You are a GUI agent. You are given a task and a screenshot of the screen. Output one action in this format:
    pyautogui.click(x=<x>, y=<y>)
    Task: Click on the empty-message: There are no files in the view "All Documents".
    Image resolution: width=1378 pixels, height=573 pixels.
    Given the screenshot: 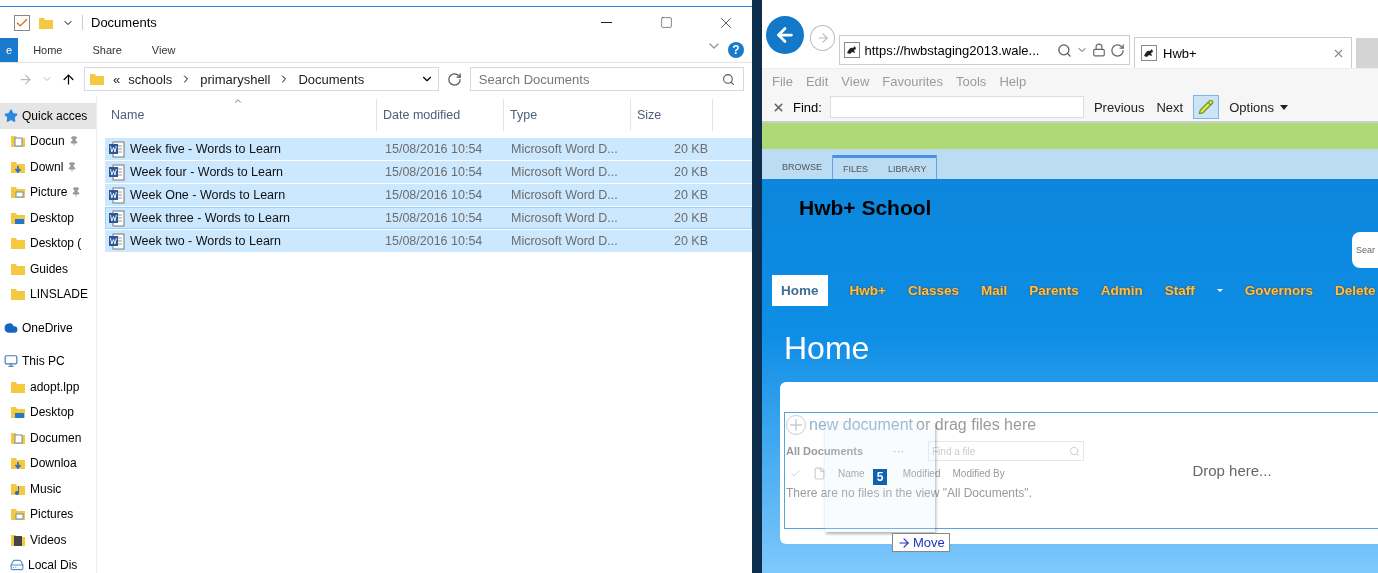 What is the action you would take?
    pyautogui.click(x=909, y=493)
    